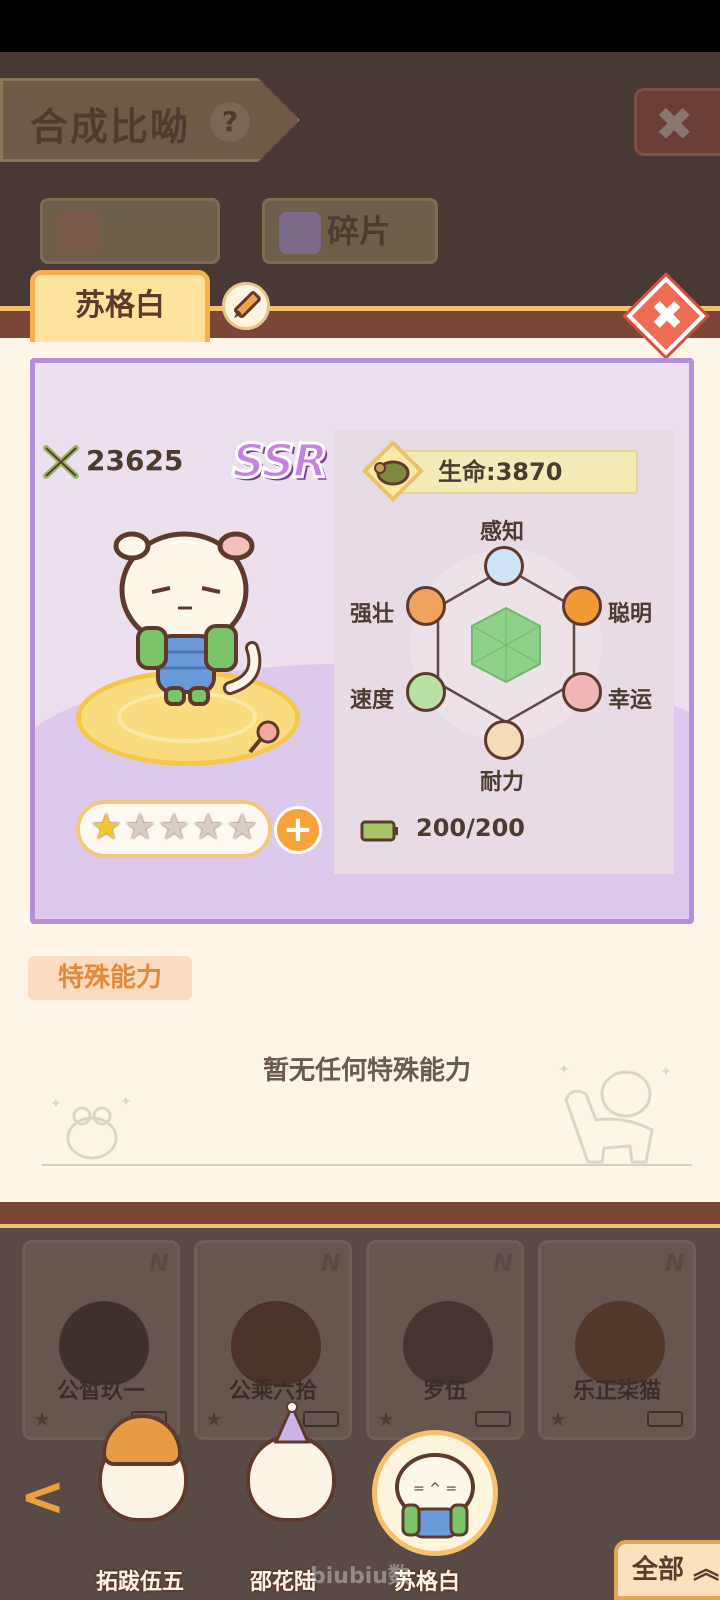 The height and width of the screenshot is (1600, 720). Describe the element at coordinates (101, 1340) in the screenshot. I see `character-card: N 公皙玖一 ★` at that location.